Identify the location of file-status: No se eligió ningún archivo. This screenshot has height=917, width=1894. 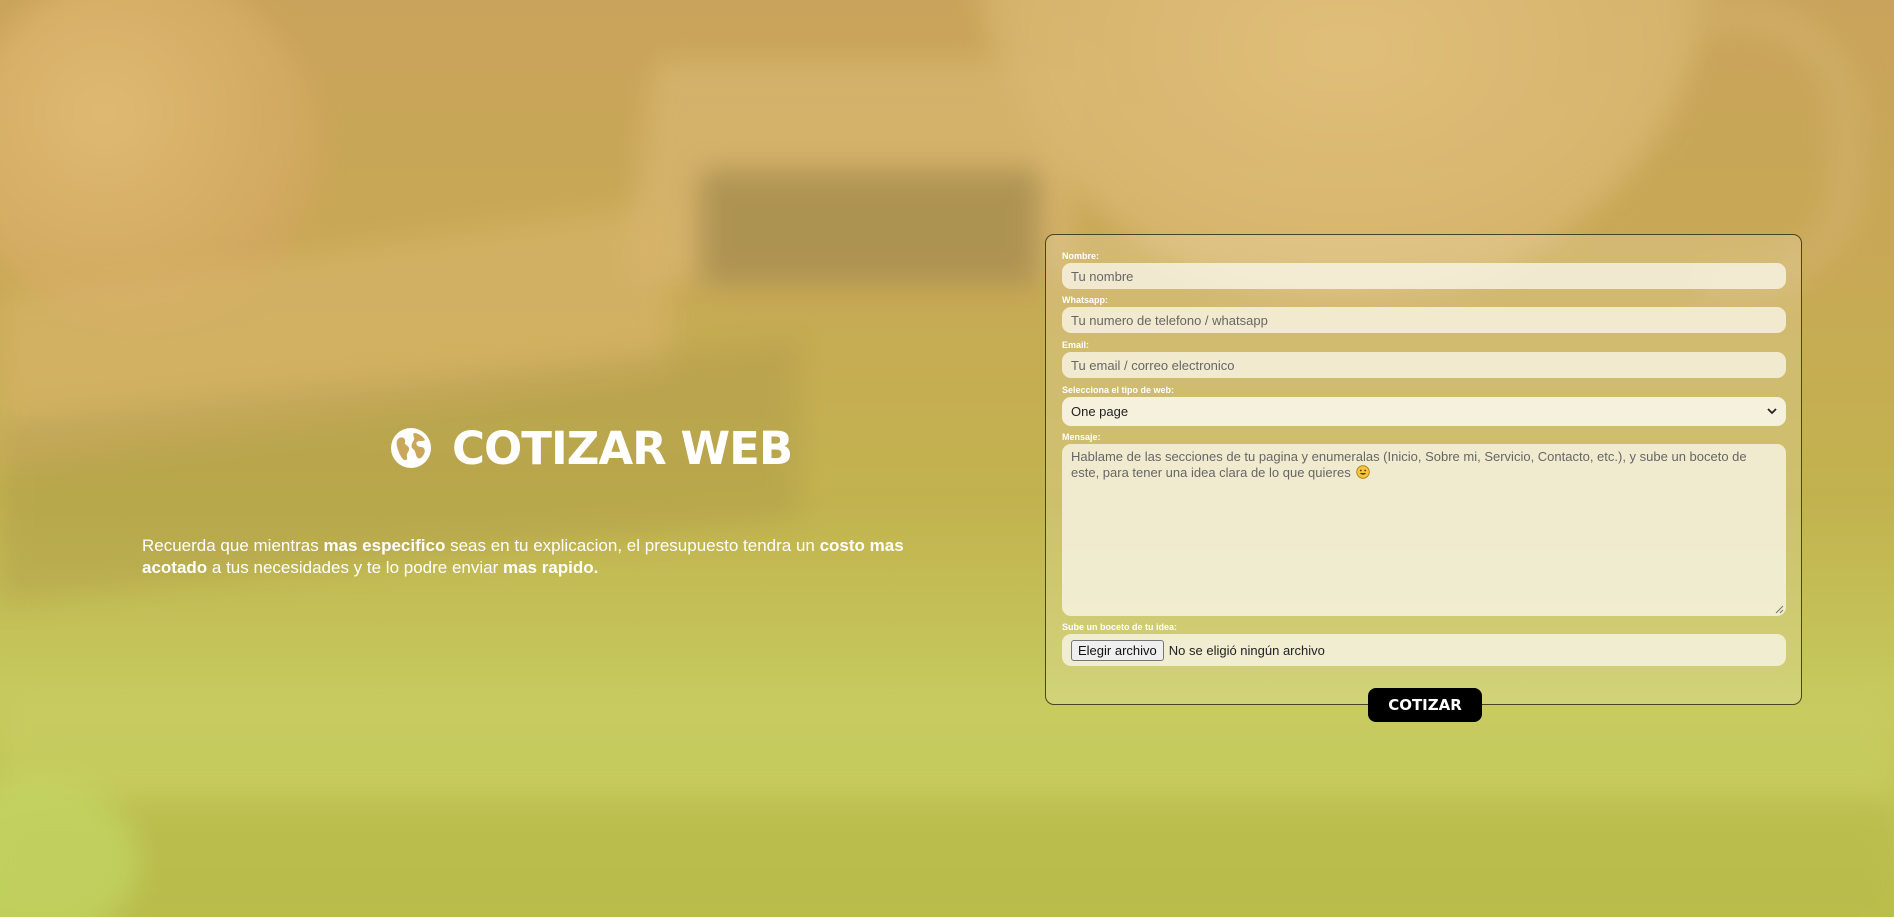
(1246, 650).